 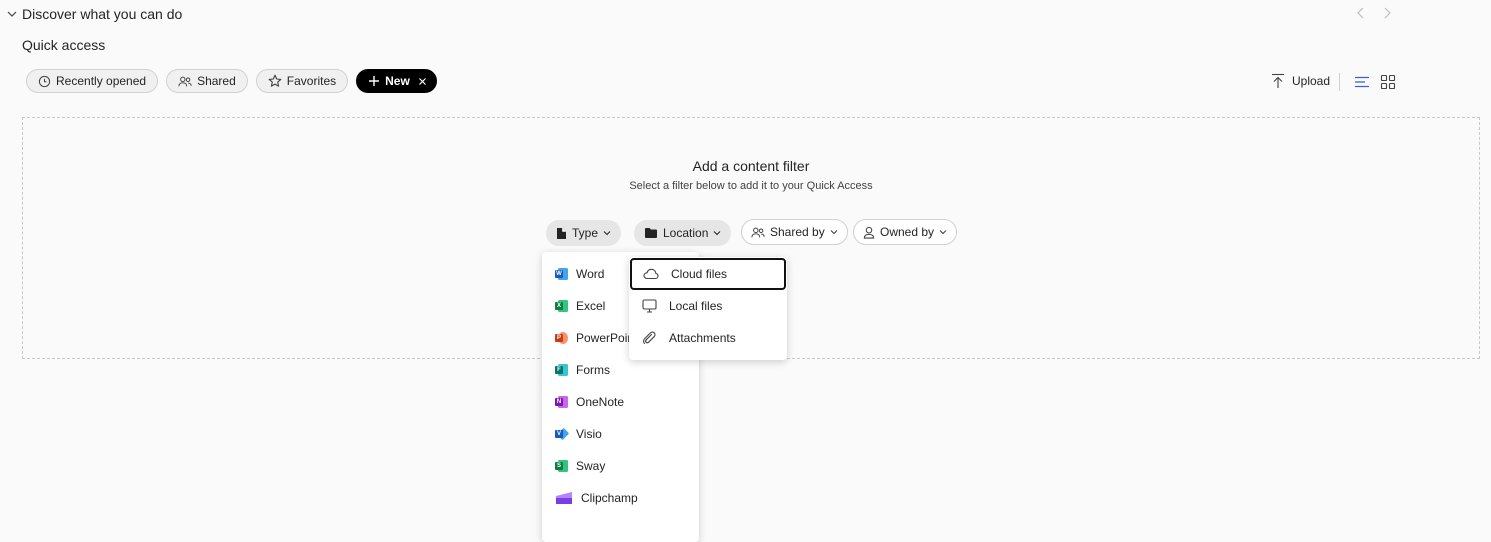 What do you see at coordinates (1278, 81) in the screenshot?
I see `upload-icon` at bounding box center [1278, 81].